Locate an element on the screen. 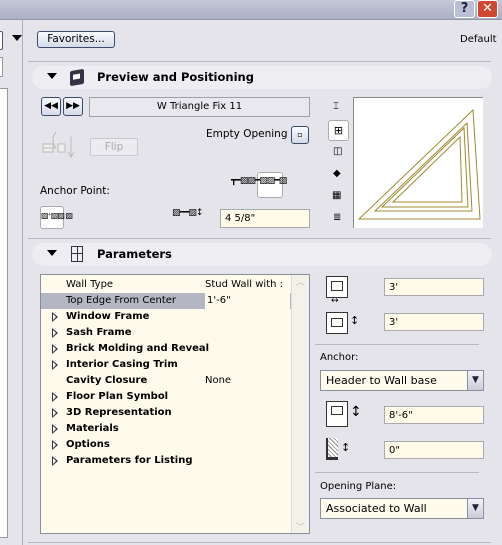 The width and height of the screenshot is (502, 545). parameter-row: Interior Casing Trim is located at coordinates (166, 365).